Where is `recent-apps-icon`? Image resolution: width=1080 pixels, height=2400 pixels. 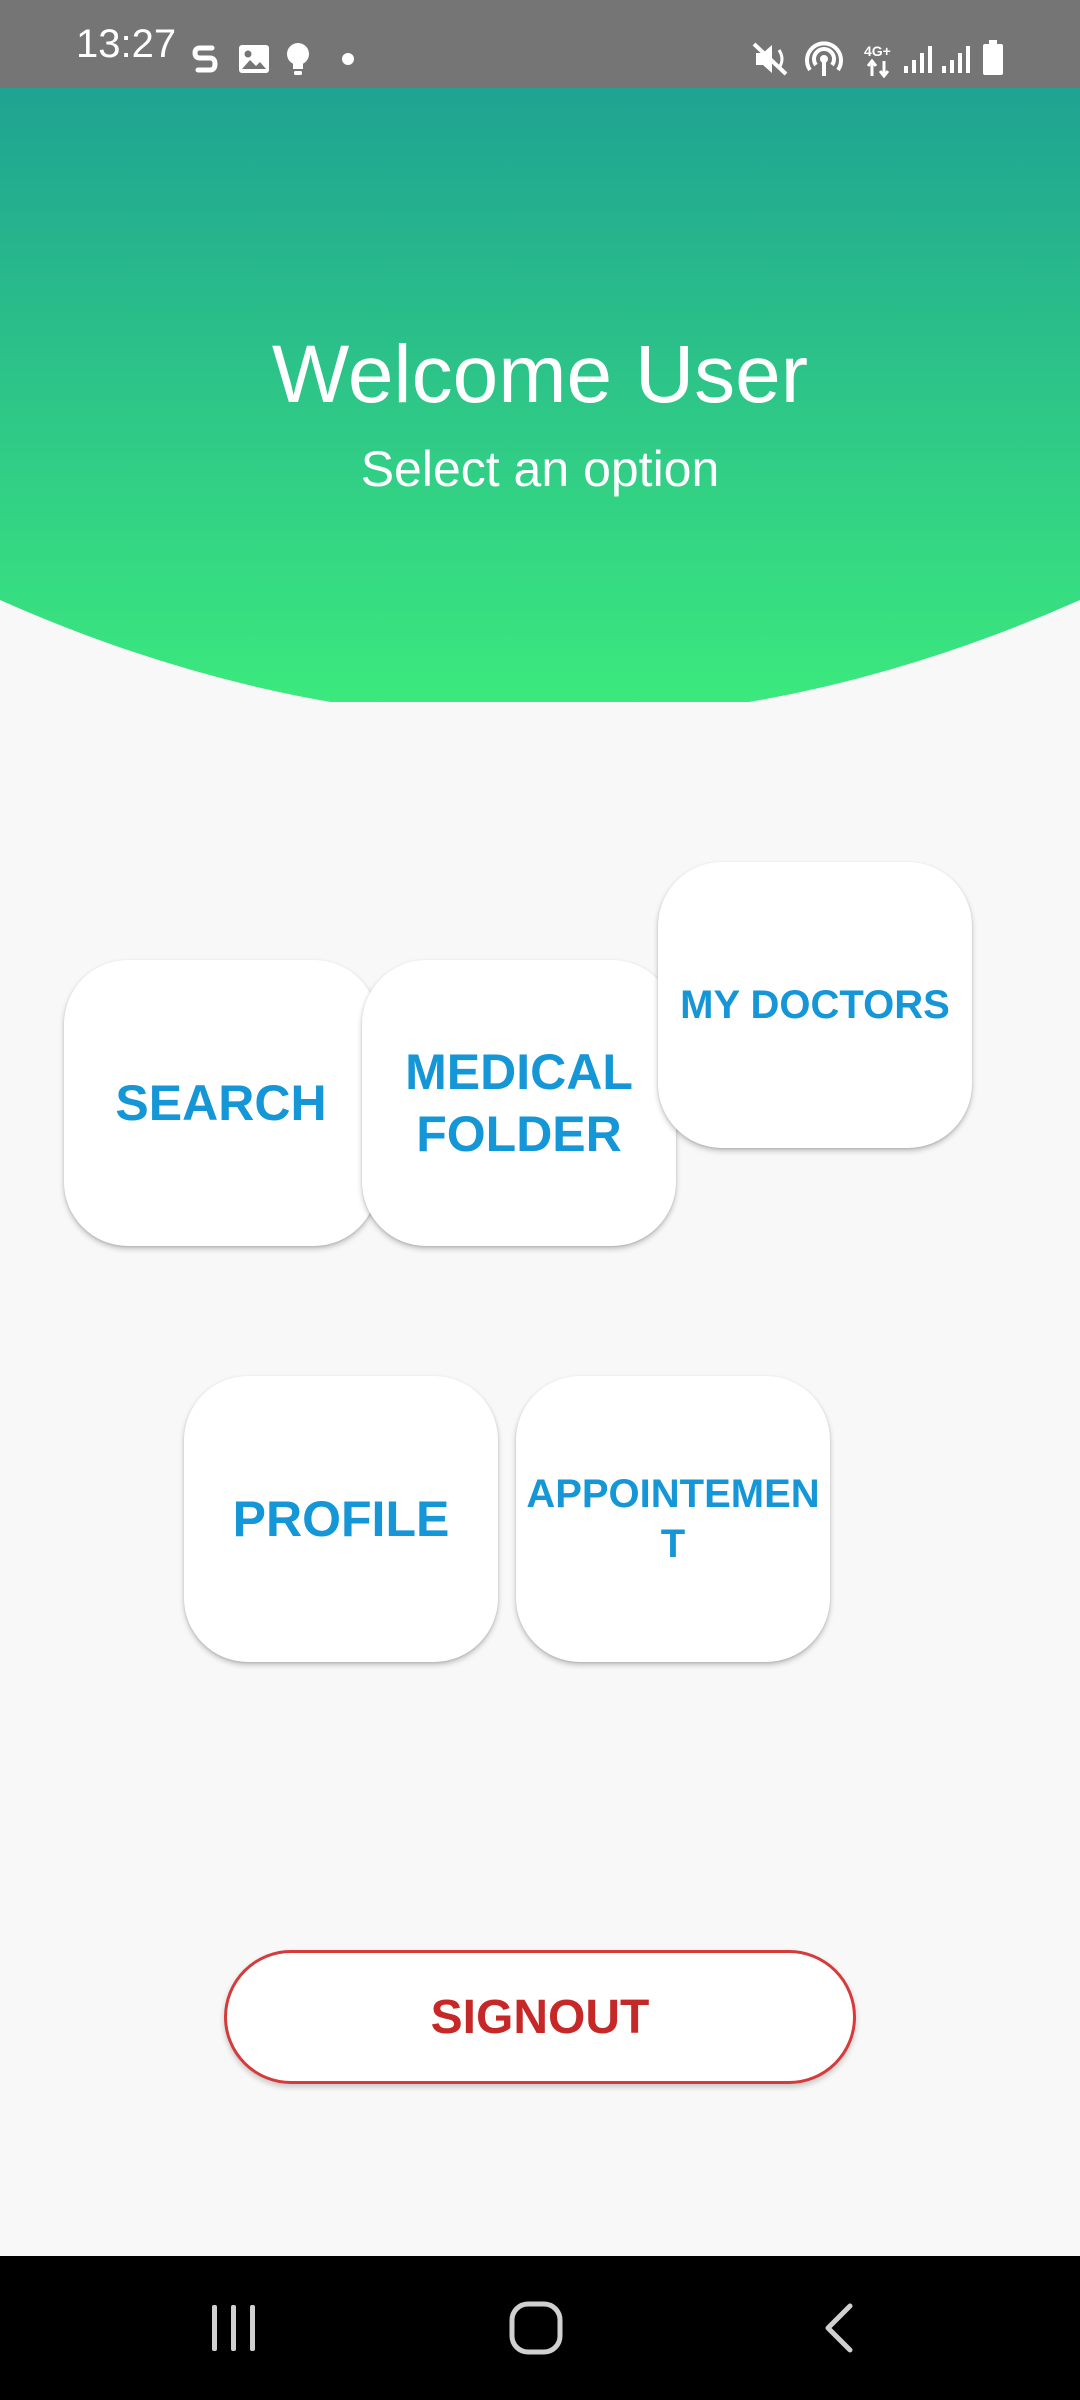 recent-apps-icon is located at coordinates (233, 2328).